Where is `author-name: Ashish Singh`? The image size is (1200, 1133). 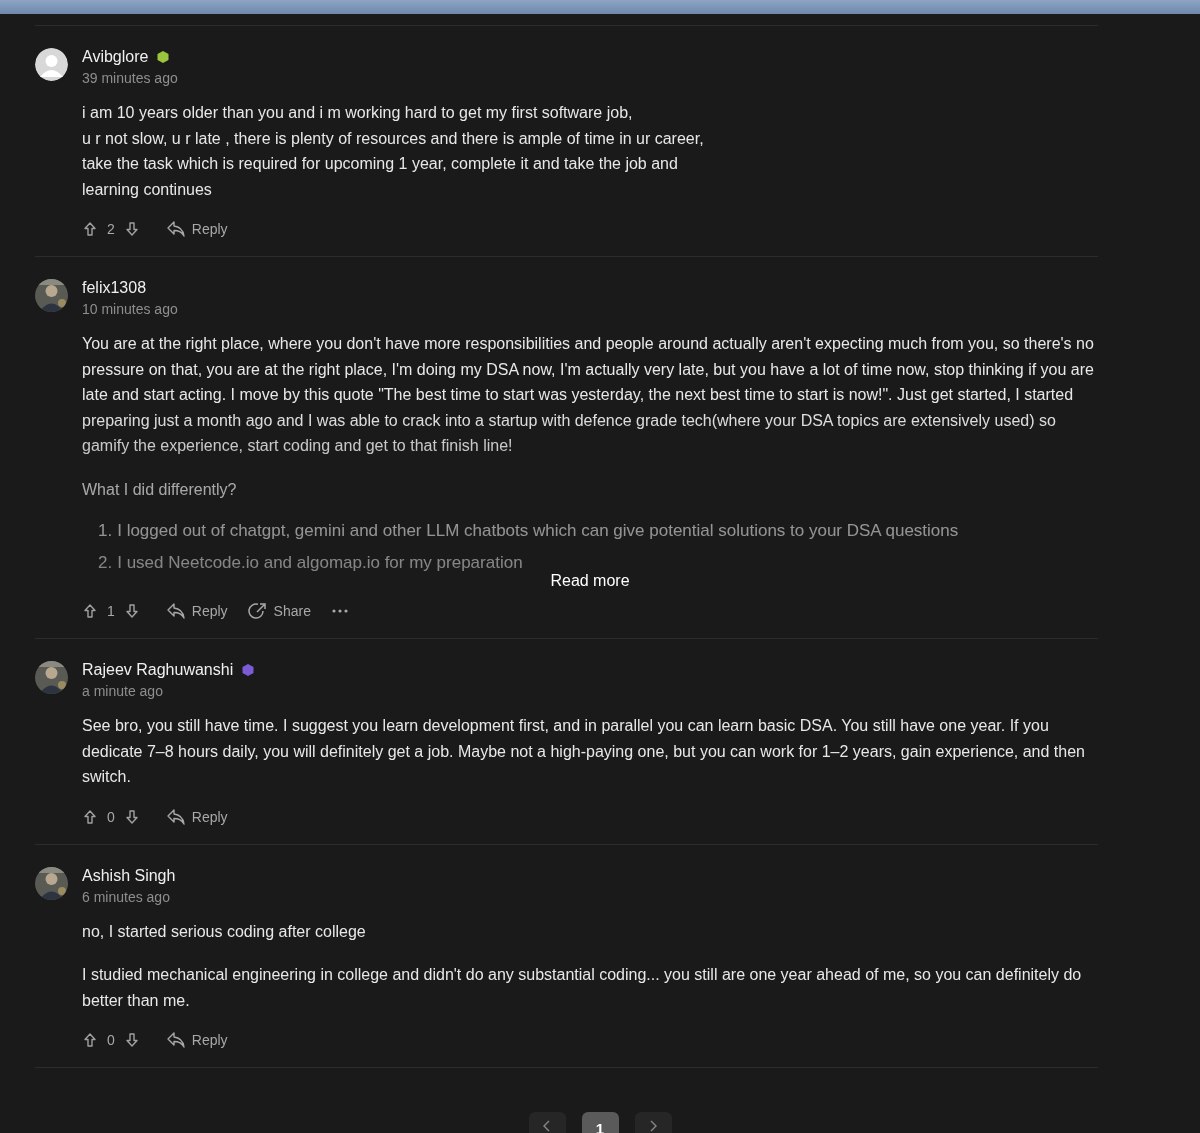
author-name: Ashish Singh is located at coordinates (129, 875).